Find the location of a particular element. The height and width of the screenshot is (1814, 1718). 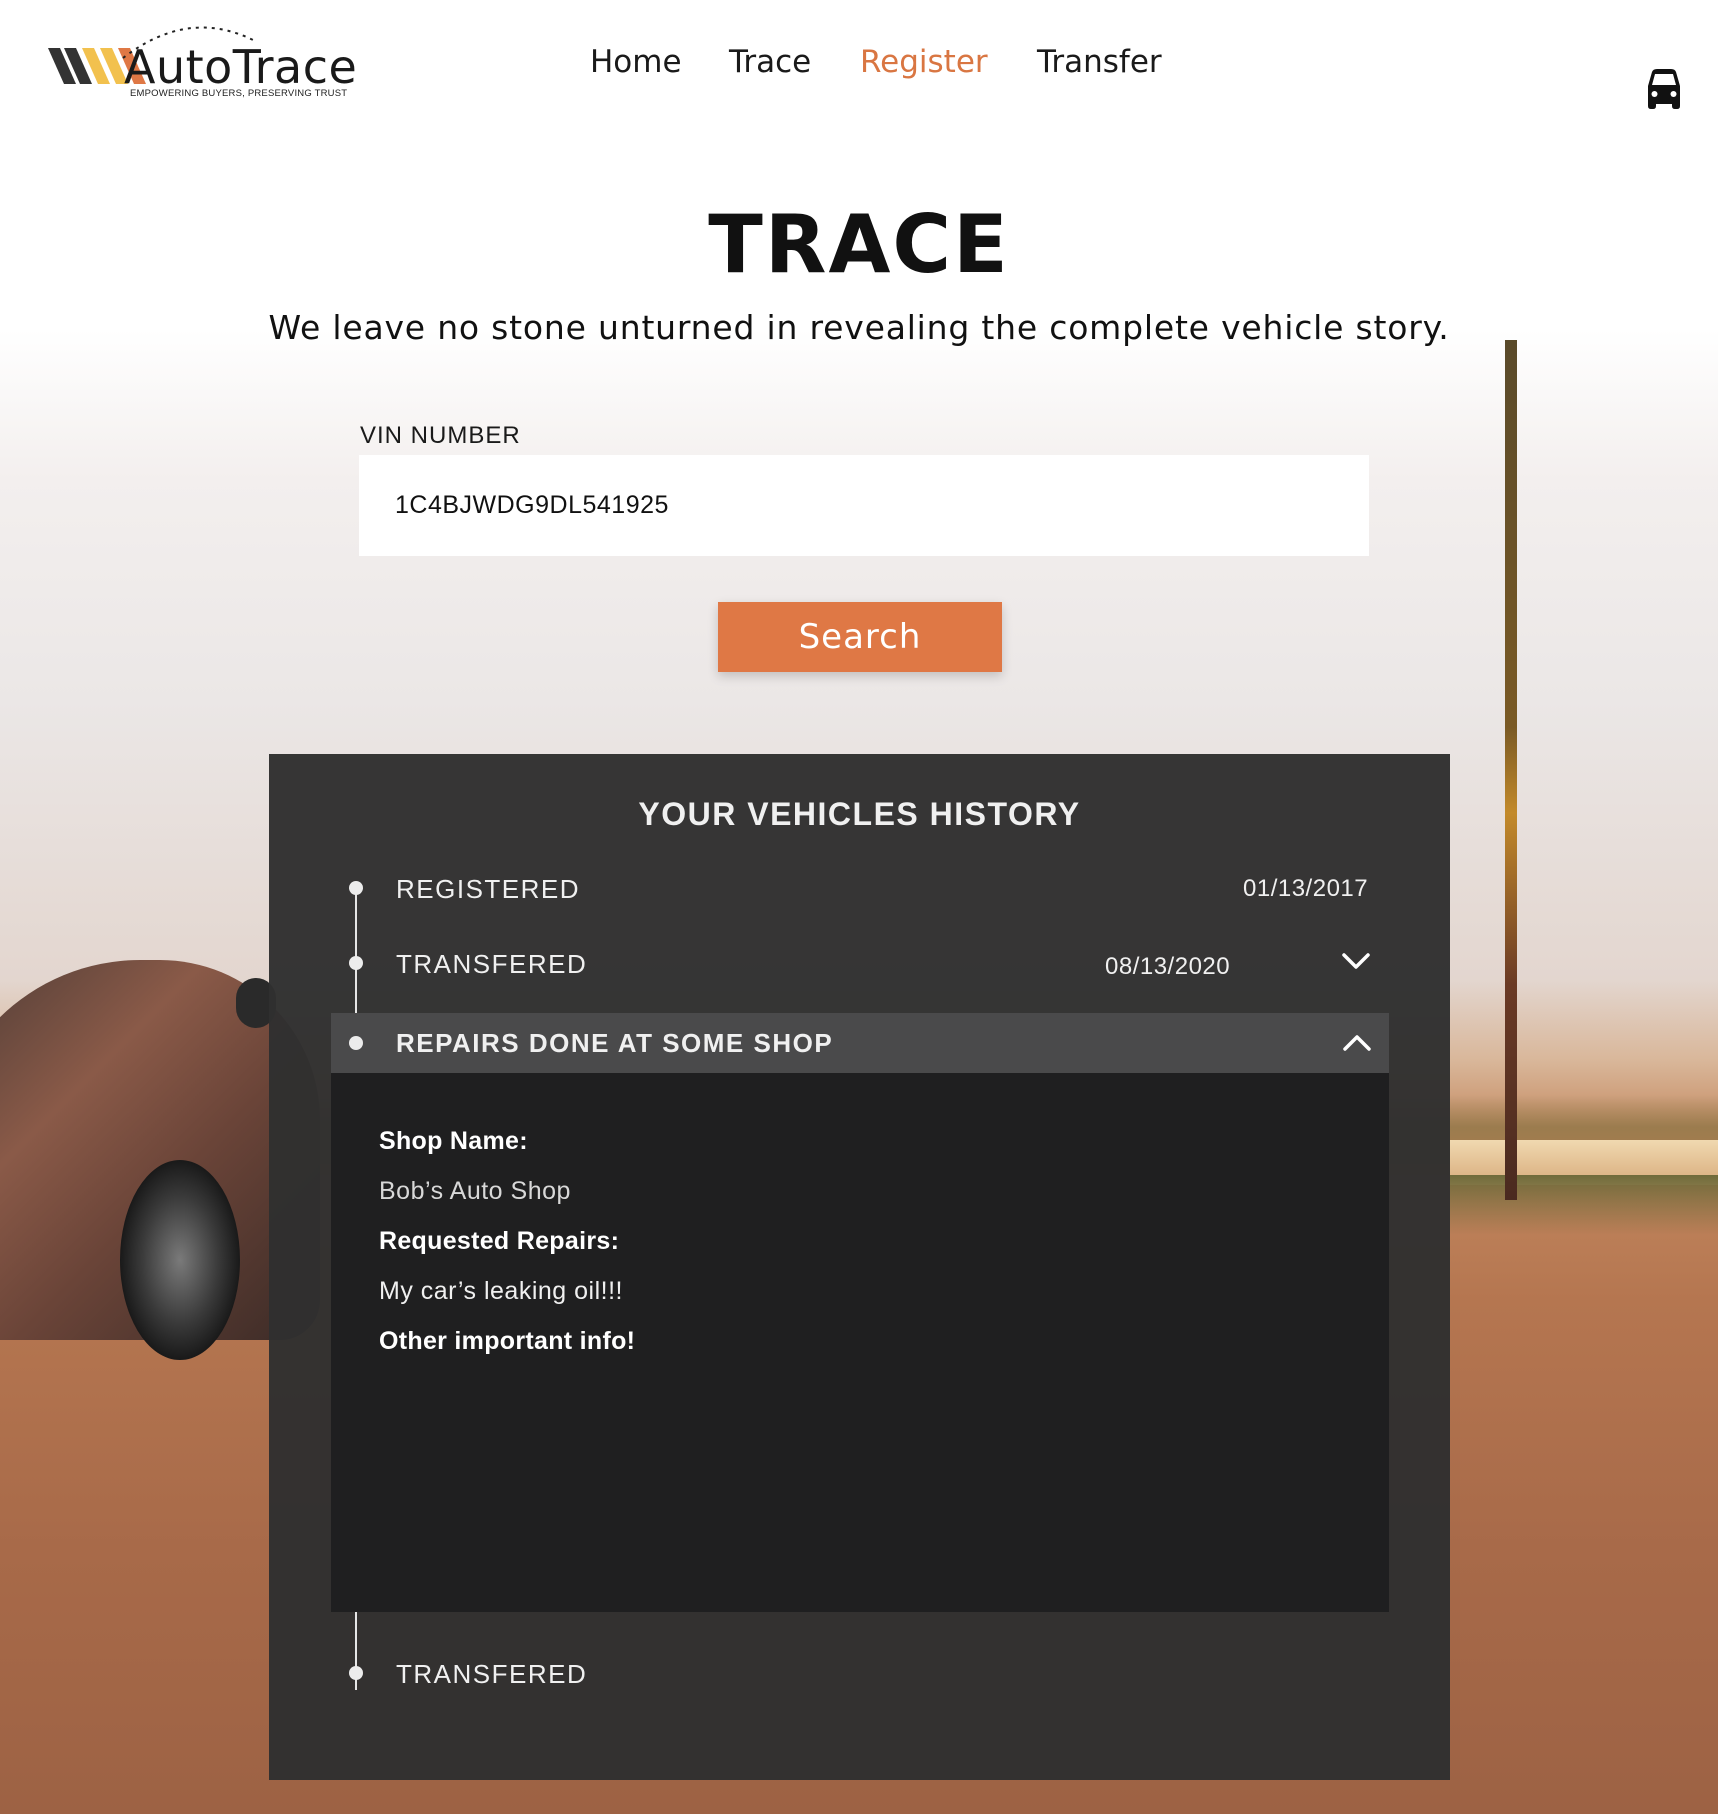

background-utility-pole is located at coordinates (1511, 770).